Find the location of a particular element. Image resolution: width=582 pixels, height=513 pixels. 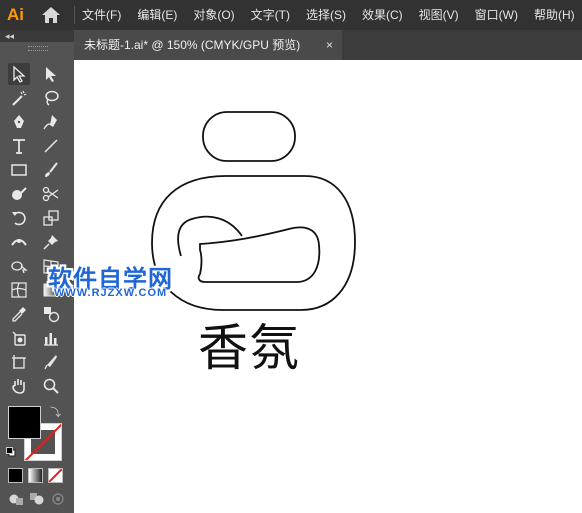

magic-wand-icon is located at coordinates (19, 98).